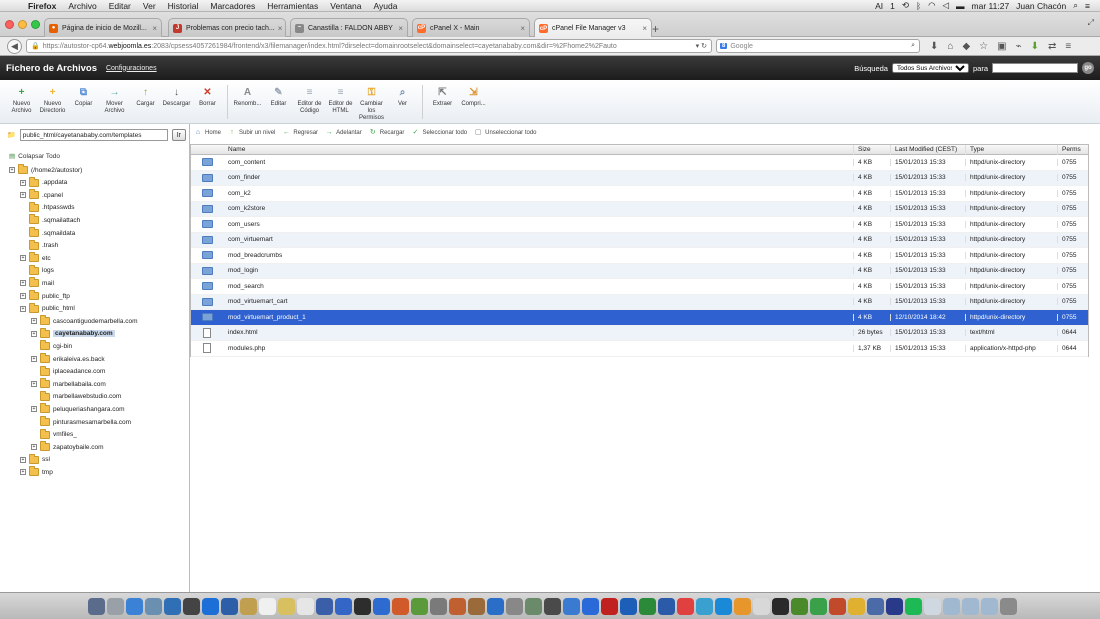 The height and width of the screenshot is (619, 1100). I want to click on bookmarks-menu-icon: ▣, so click(1001, 46).